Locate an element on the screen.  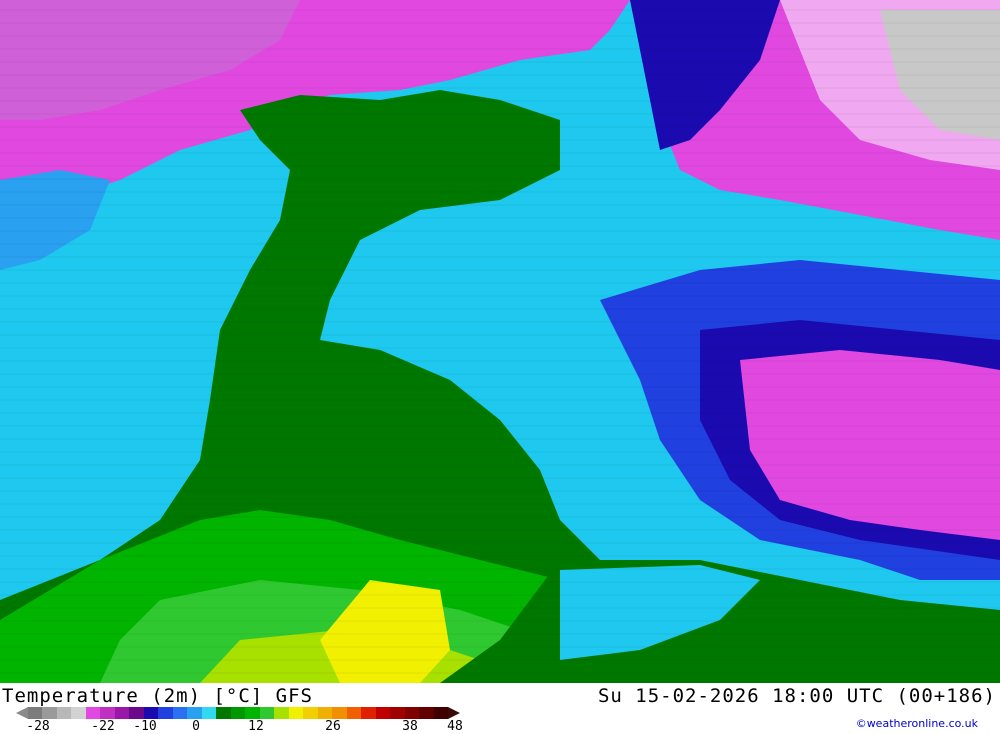
map-timestamp: Su 15-02-2026 18:00 UTC (00+186) is located at coordinates (796, 696).